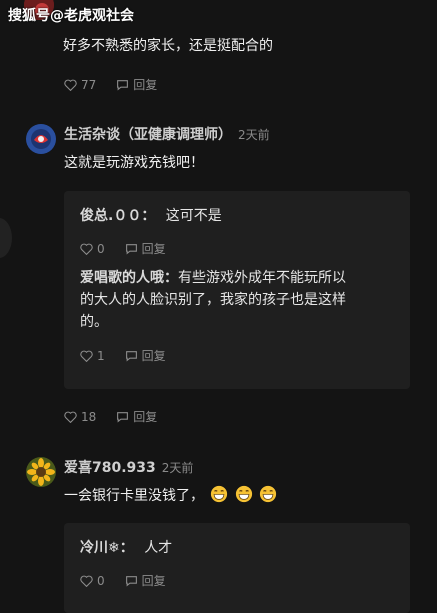 This screenshot has height=613, width=437. Describe the element at coordinates (117, 216) in the screenshot. I see `reply-author: 俊总.００：` at that location.